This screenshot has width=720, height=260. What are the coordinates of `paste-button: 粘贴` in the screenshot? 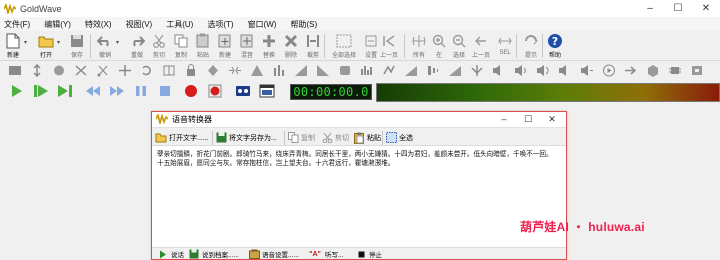 It's located at (203, 46).